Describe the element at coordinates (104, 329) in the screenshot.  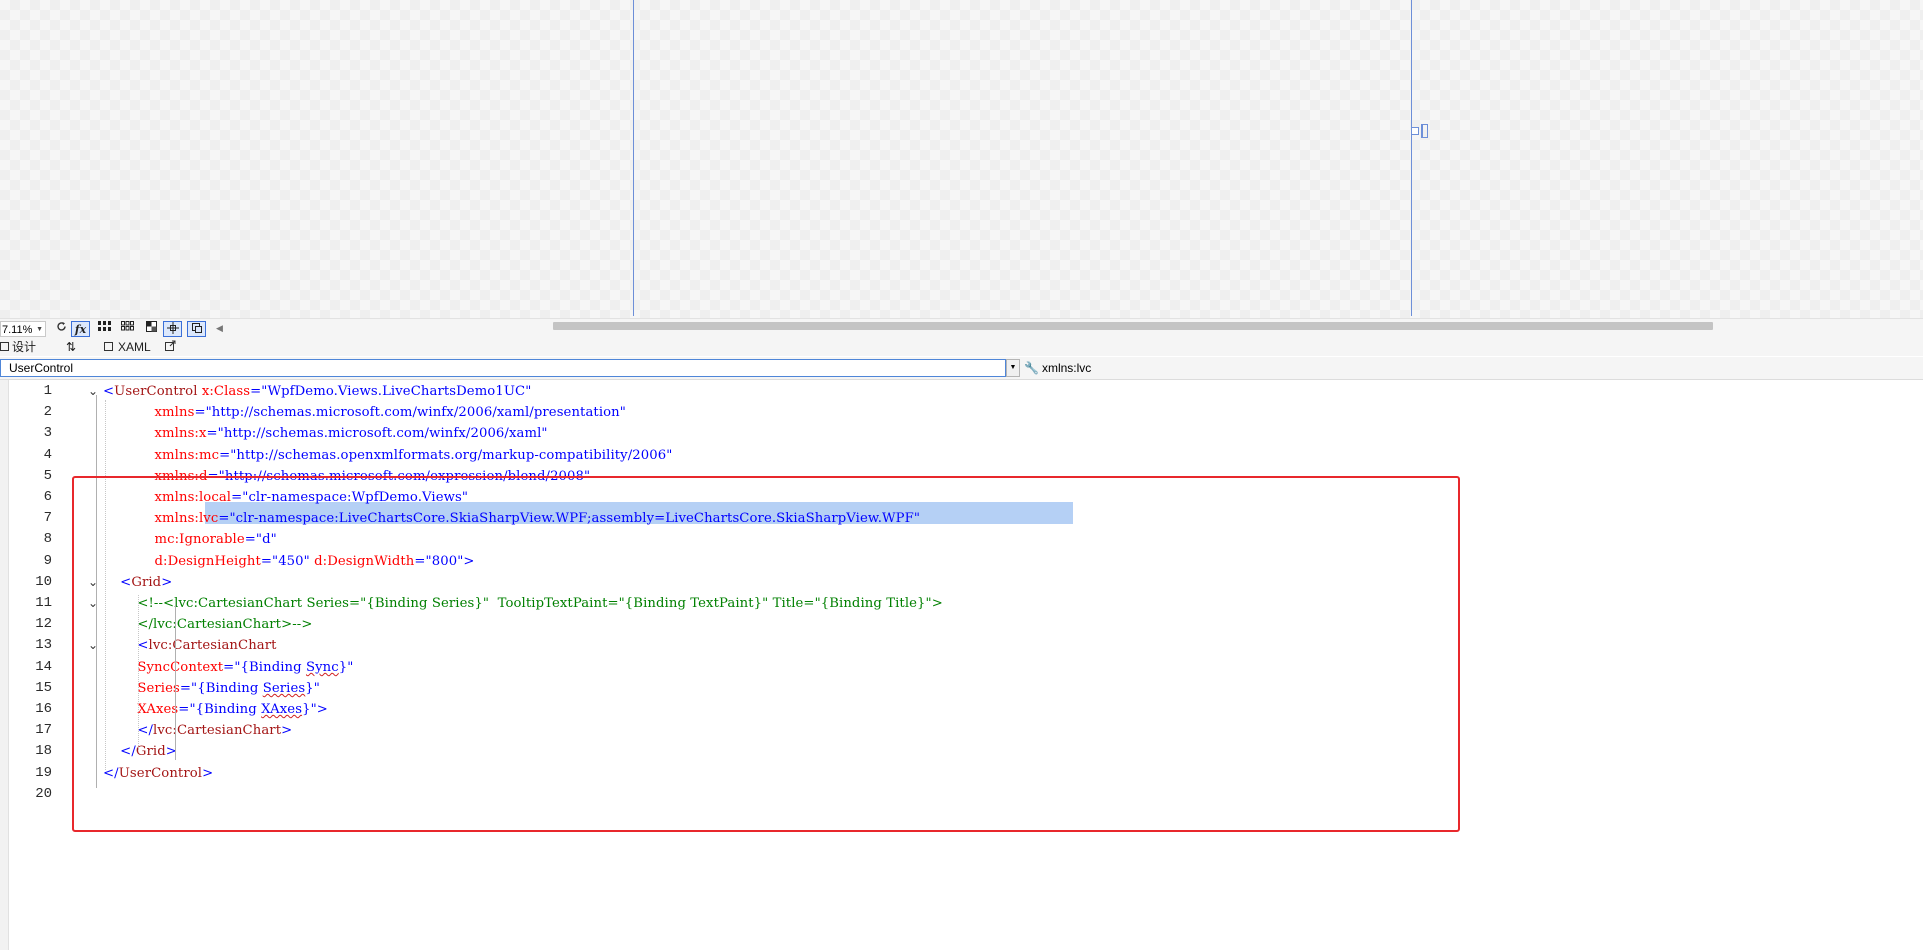
I see `grid-icon` at that location.